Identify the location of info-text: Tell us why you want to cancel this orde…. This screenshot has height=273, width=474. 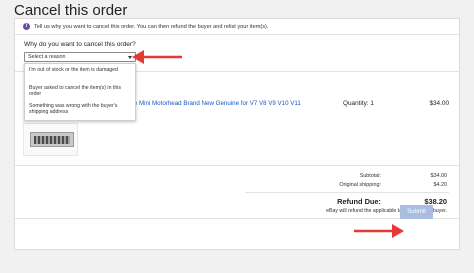
(151, 26).